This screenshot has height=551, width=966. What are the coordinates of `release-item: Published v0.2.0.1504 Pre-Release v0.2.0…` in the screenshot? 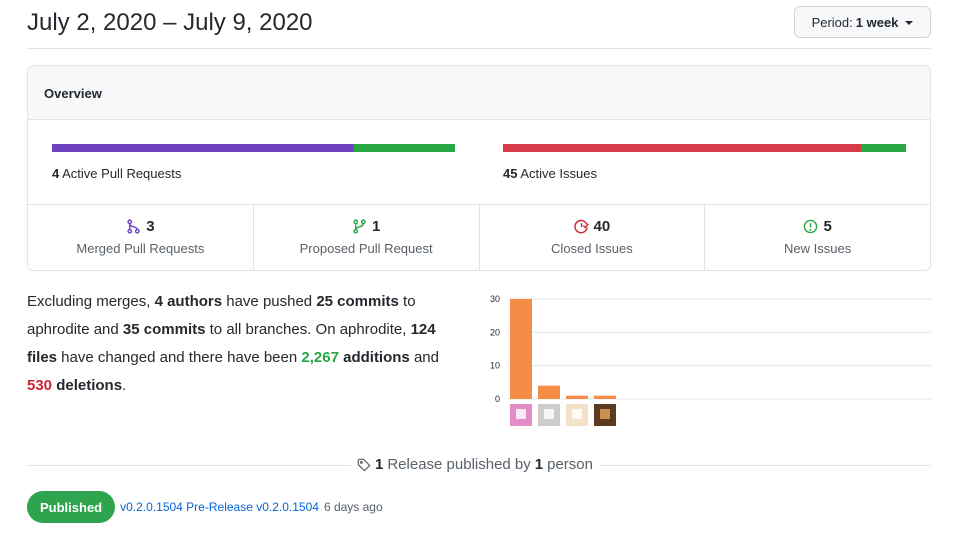 It's located at (205, 507).